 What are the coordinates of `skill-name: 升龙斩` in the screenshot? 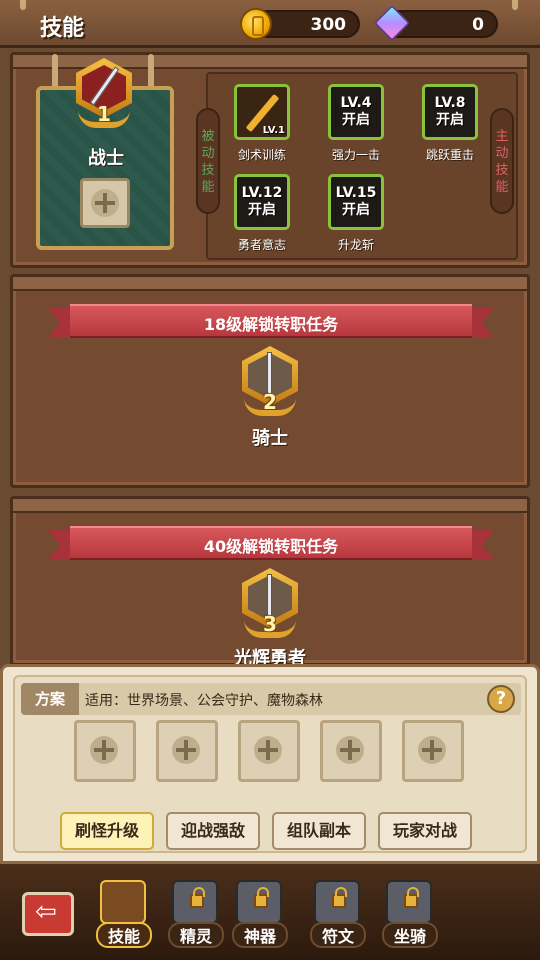 It's located at (355, 245).